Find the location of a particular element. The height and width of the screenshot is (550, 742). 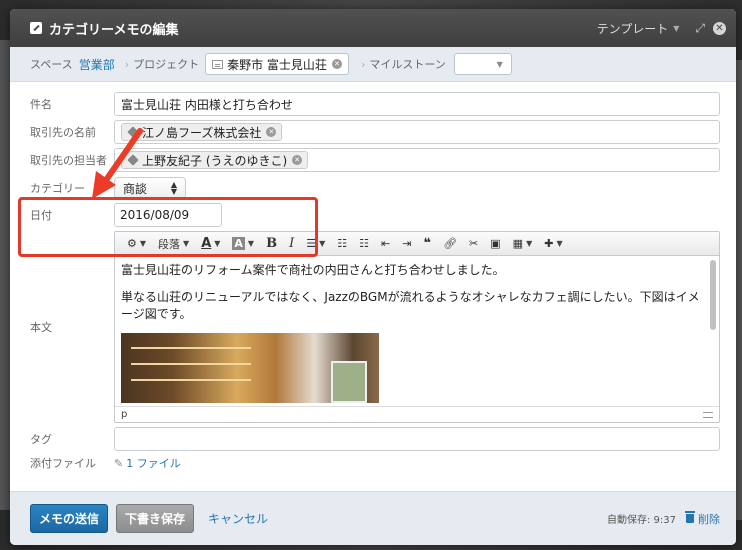

select-arrows-icon: ▲ ▼ is located at coordinates (173, 188).